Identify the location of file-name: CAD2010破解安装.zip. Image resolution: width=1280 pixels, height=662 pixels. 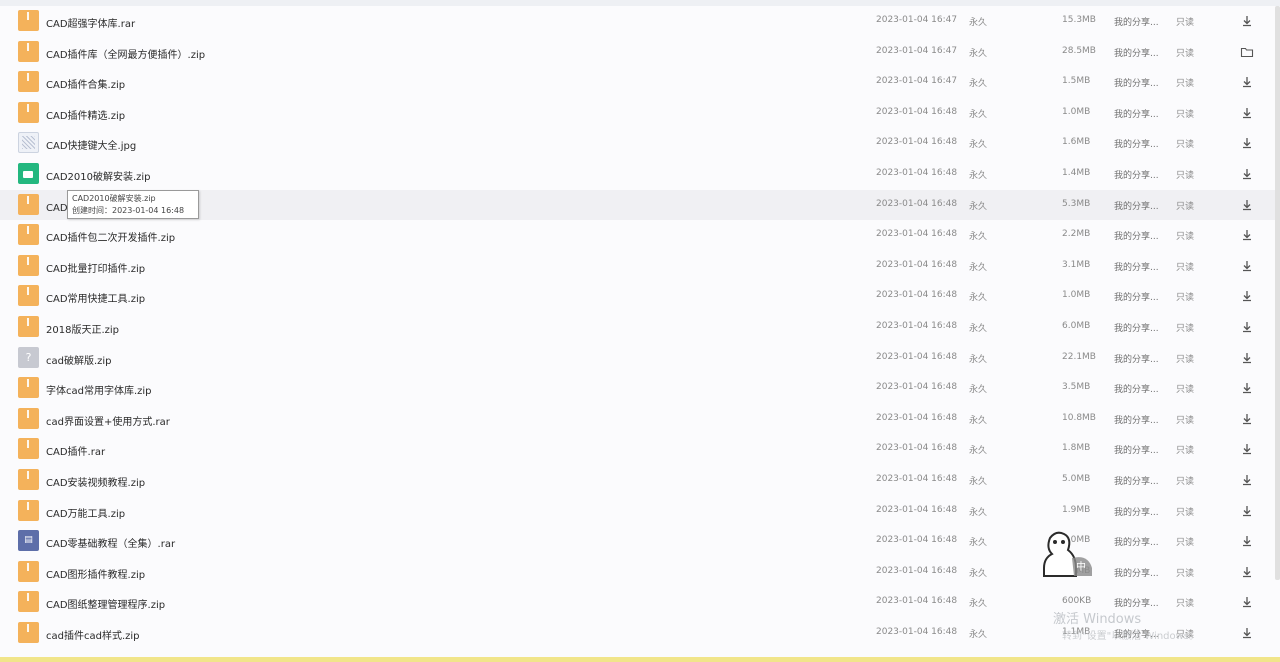
(98, 175).